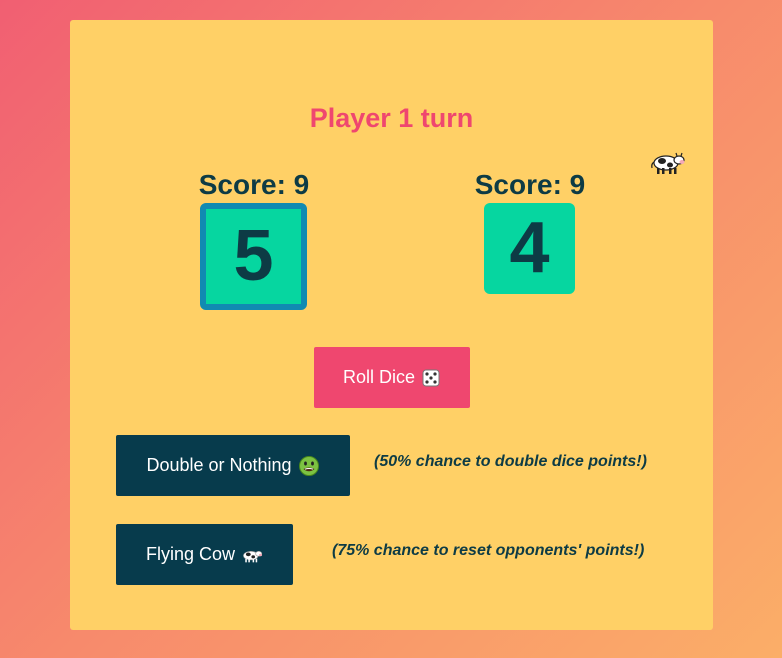 The width and height of the screenshot is (782, 658). Describe the element at coordinates (431, 378) in the screenshot. I see `die-icon` at that location.